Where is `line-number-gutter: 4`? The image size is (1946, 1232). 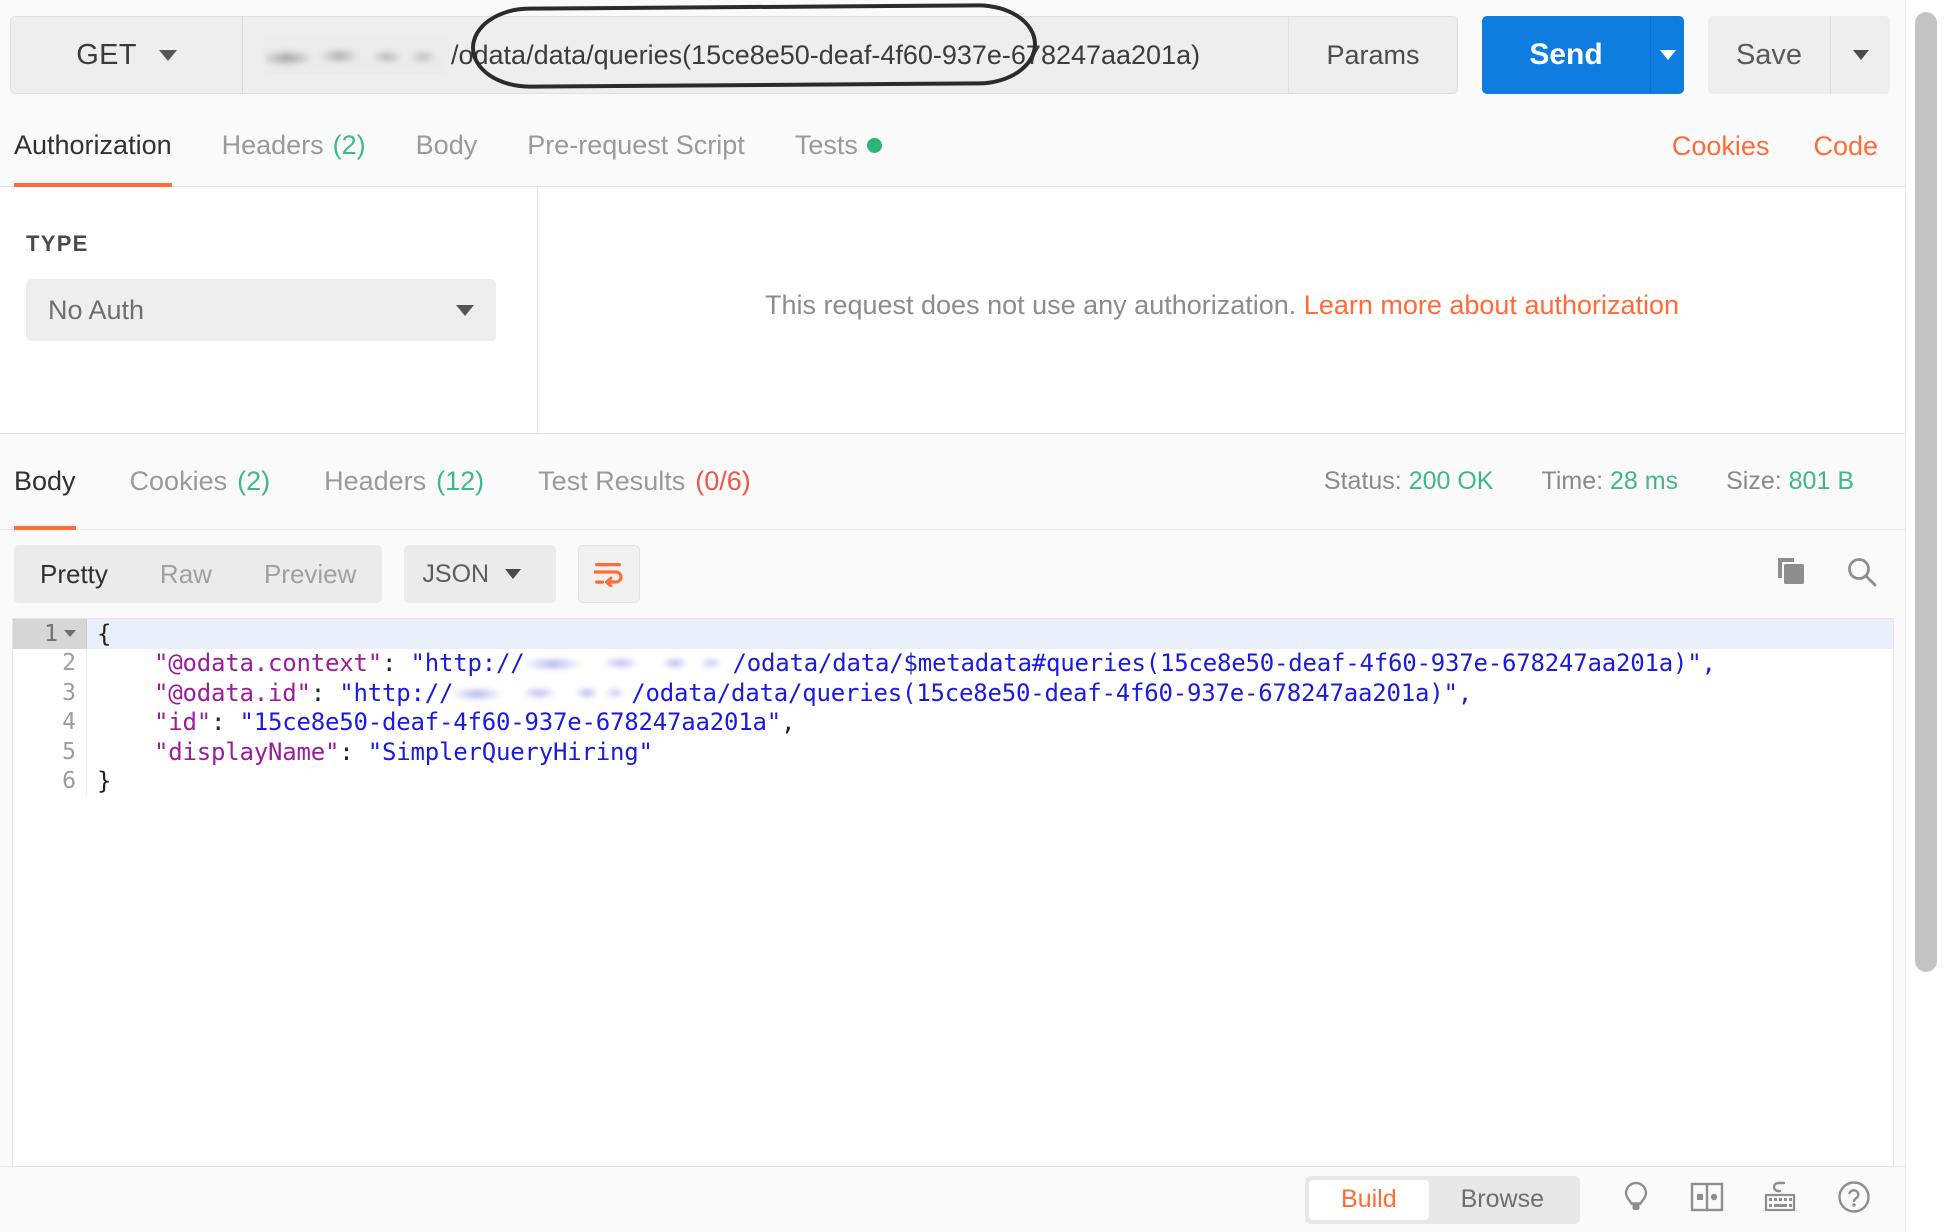
line-number-gutter: 4 is located at coordinates (50, 722).